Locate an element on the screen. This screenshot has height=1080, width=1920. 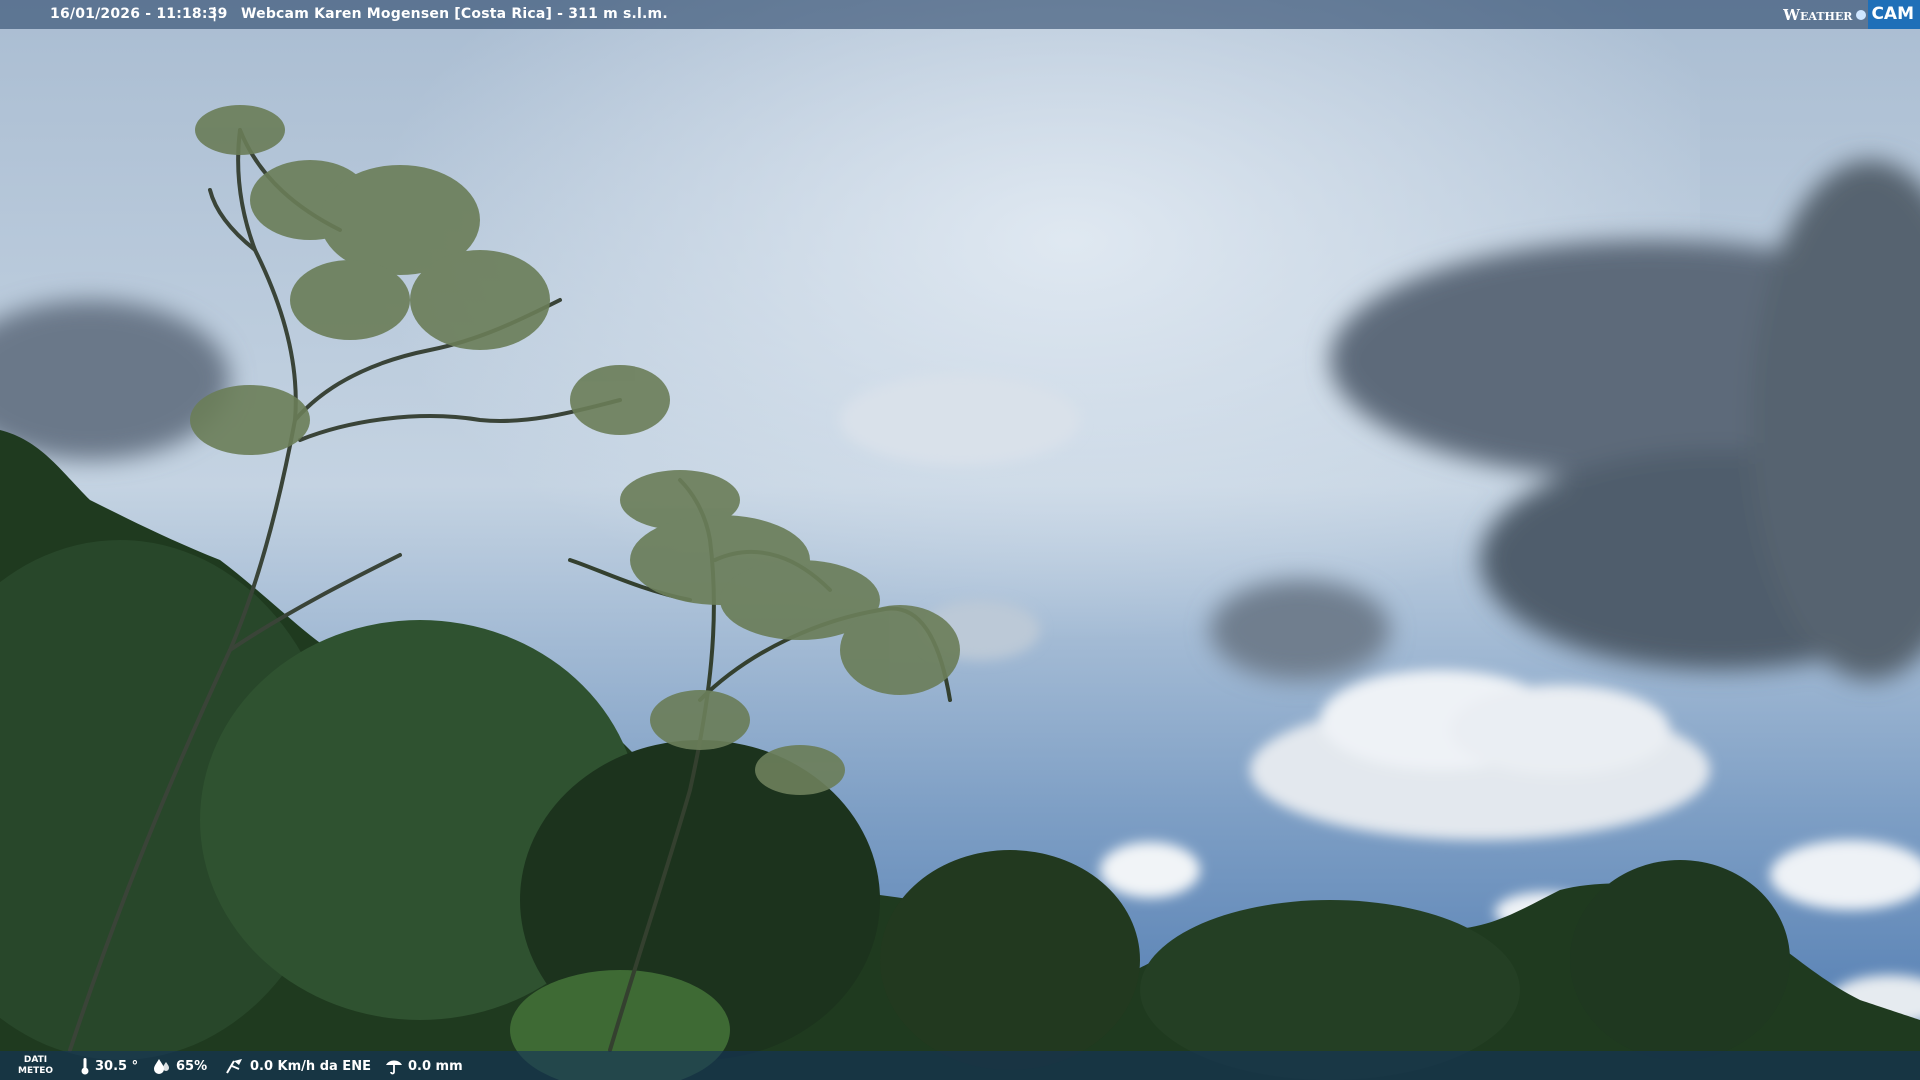
rain-readout: 0.0 mm is located at coordinates (424, 1066).